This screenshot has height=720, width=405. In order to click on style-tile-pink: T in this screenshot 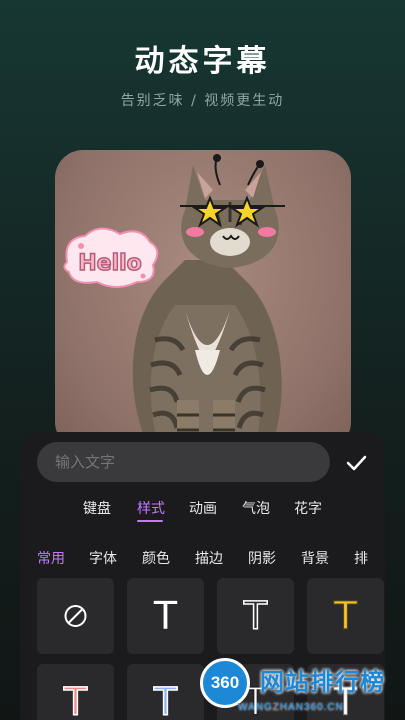, I will do `click(75, 692)`.